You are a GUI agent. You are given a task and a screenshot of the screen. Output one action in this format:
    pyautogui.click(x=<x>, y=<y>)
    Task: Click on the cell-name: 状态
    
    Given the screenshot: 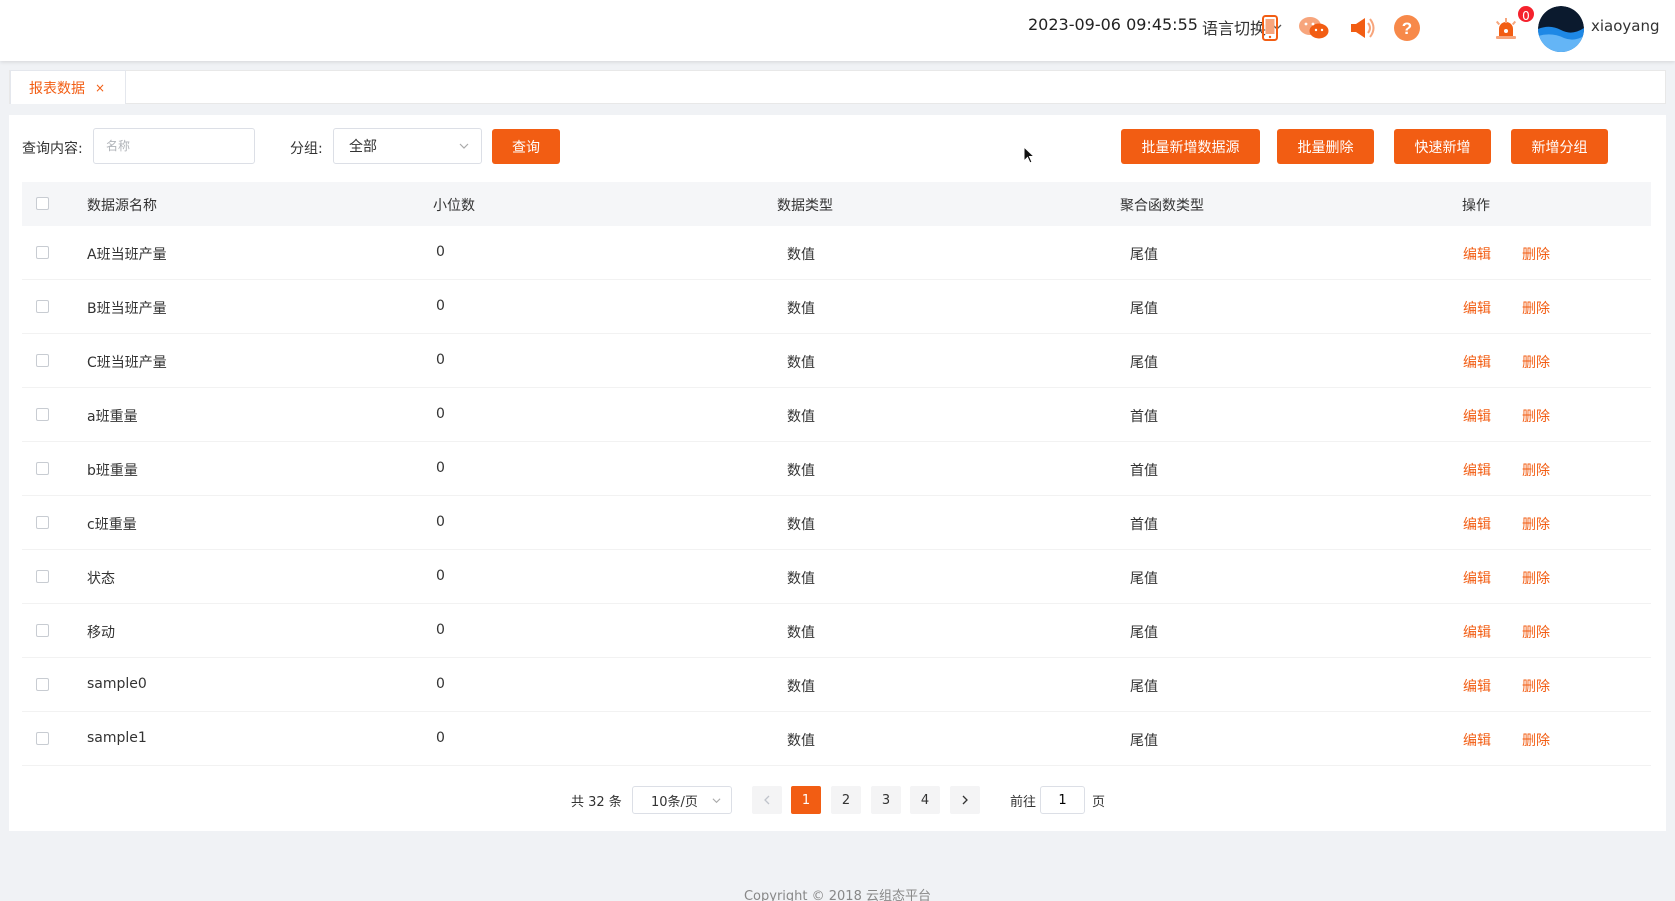 What is the action you would take?
    pyautogui.click(x=101, y=579)
    